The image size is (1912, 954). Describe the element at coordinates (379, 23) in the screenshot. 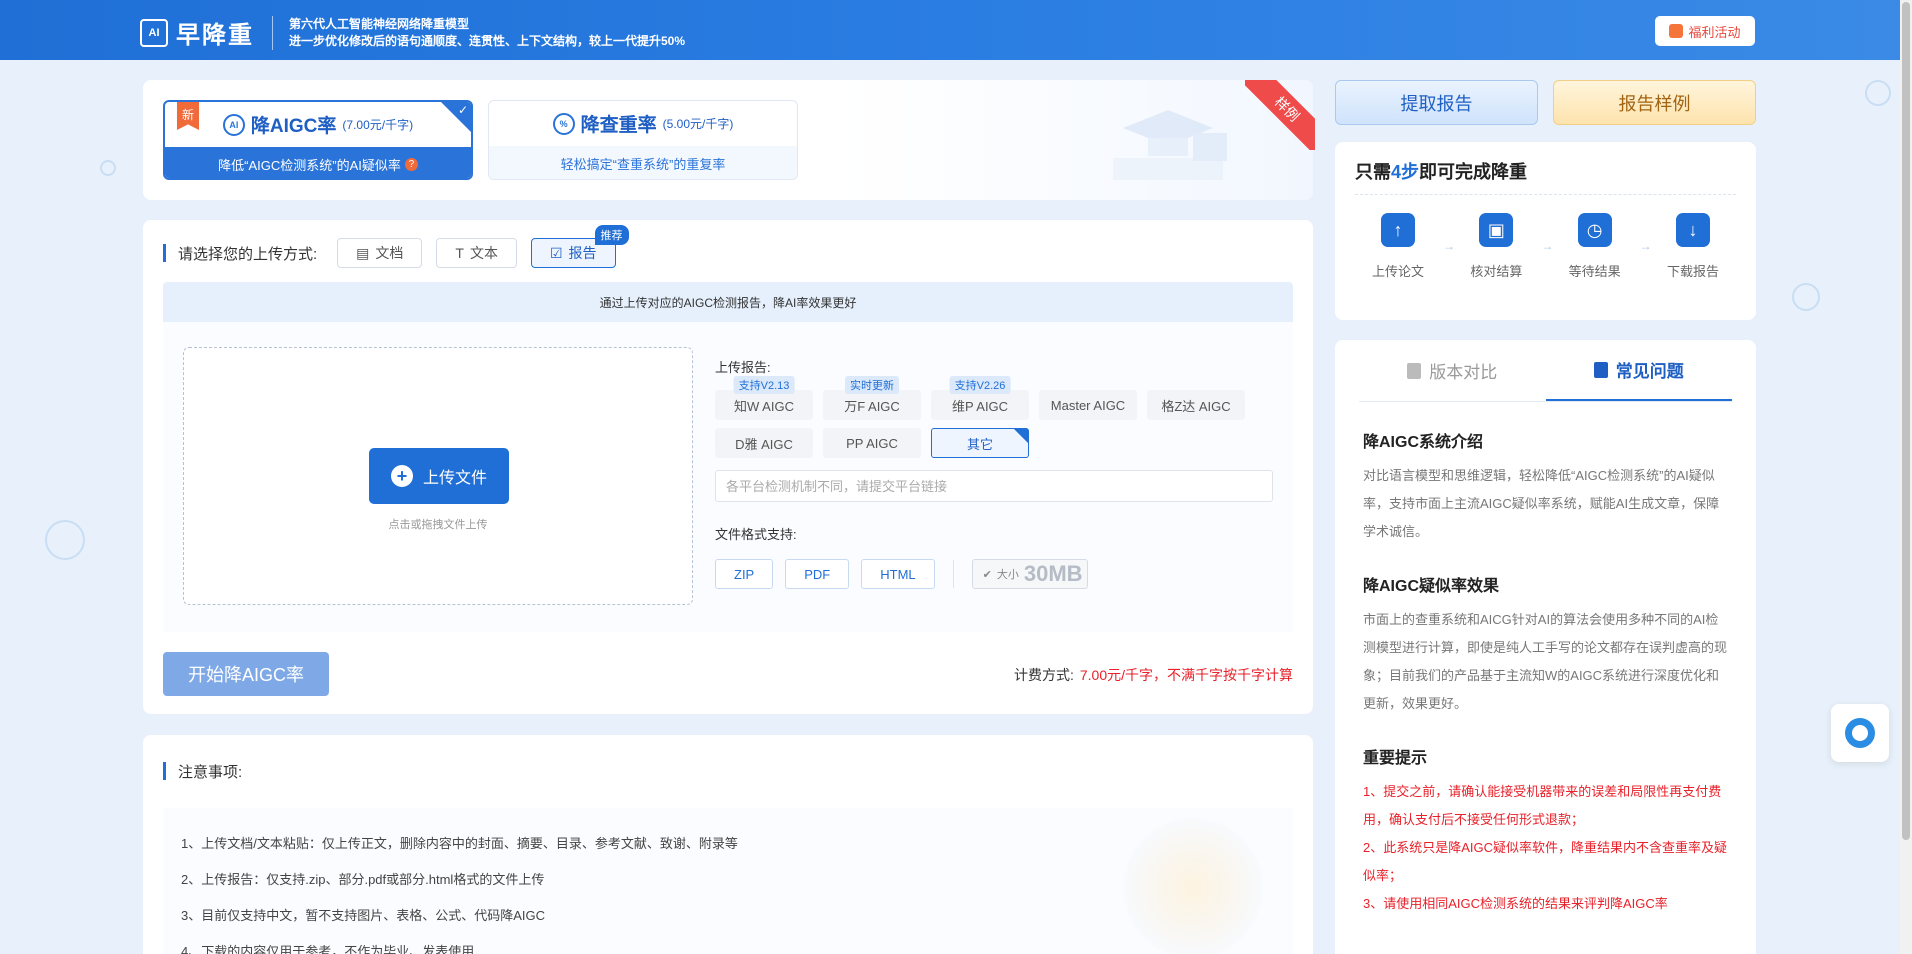

I see `tagline-line1: 第六代人工智能神经网络降重模型` at that location.